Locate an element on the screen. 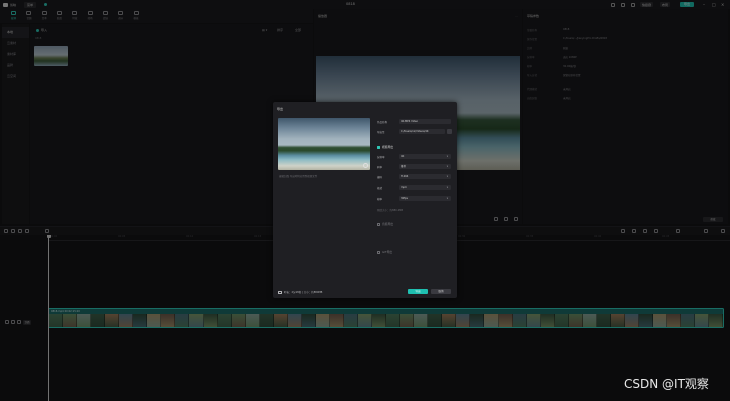 Image resolution: width=730 pixels, height=401 pixels. film-icon is located at coordinates (280, 292).